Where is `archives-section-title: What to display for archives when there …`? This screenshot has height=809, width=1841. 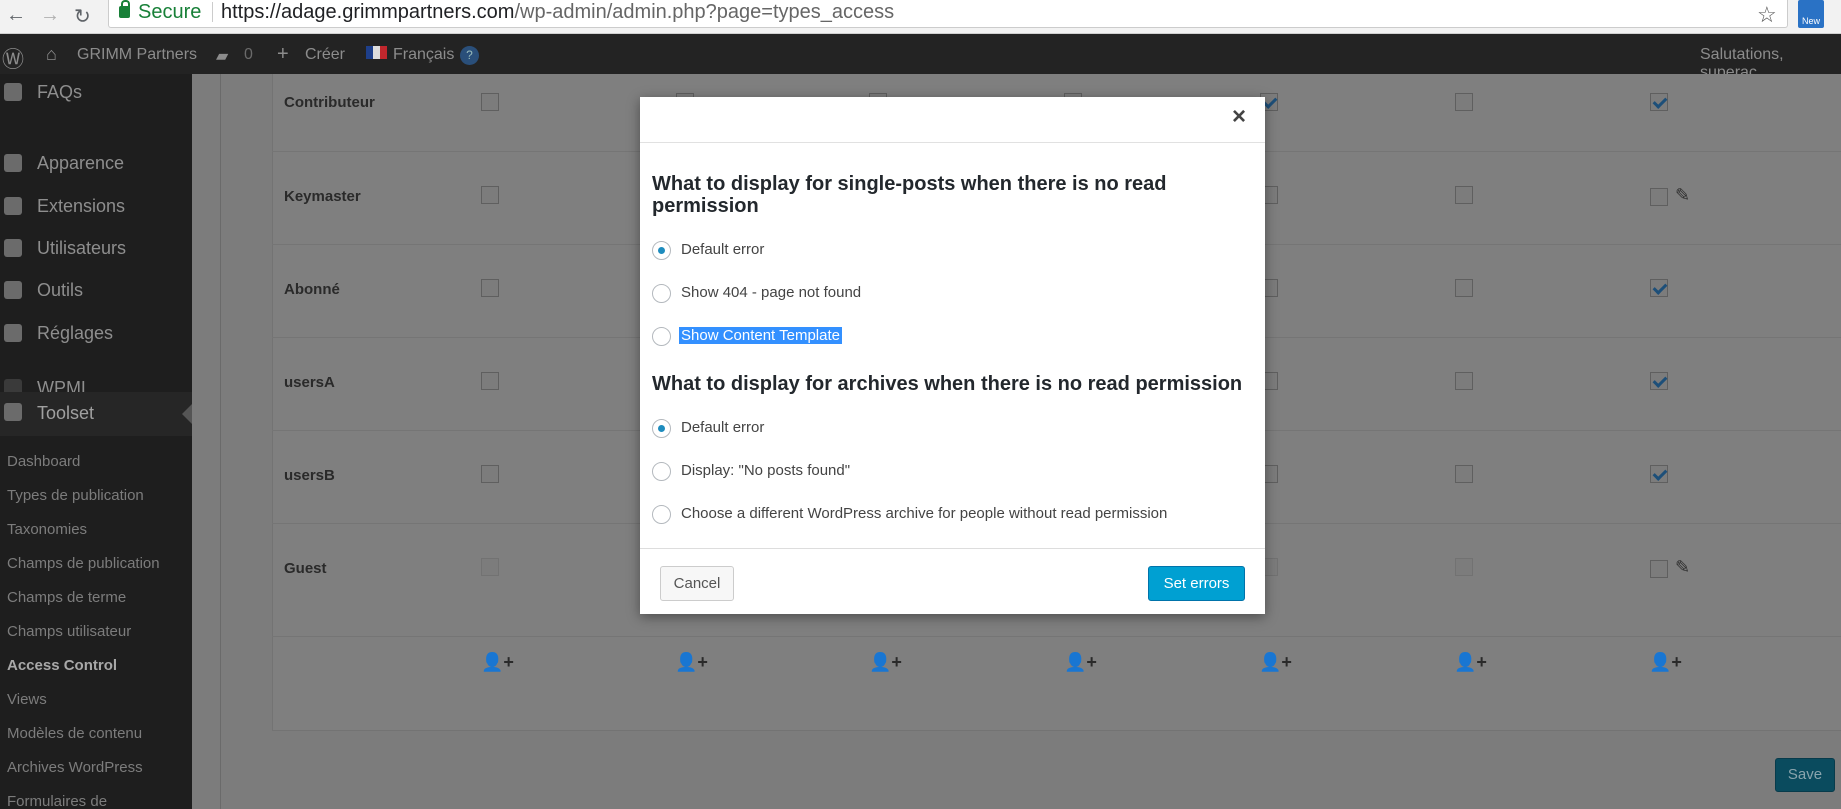
archives-section-title: What to display for archives when there … is located at coordinates (947, 384).